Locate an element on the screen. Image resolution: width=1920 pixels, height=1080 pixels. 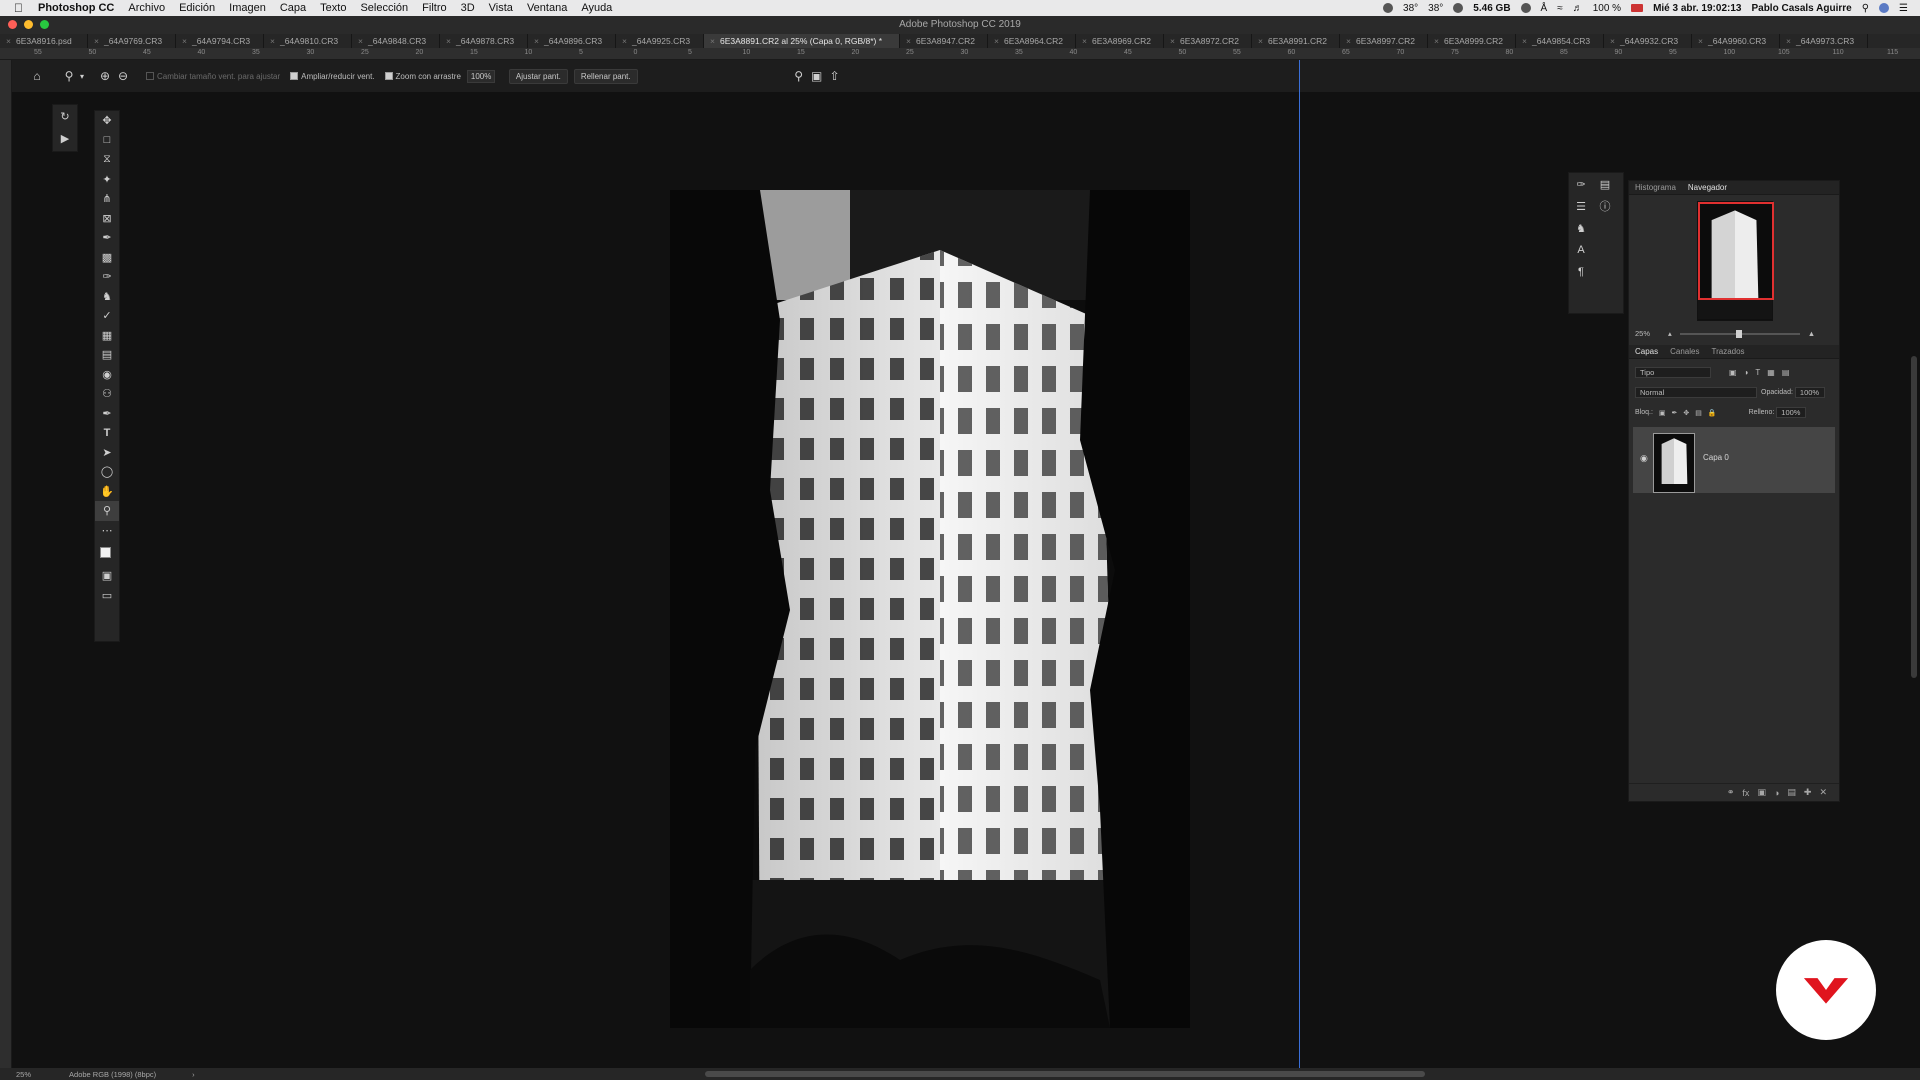
layer-thumbnail is located at coordinates (1674, 463).